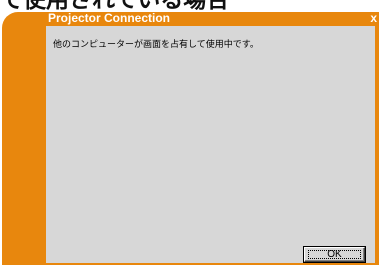 Image resolution: width=379 pixels, height=265 pixels. I want to click on dialog-message: 他のコンピューターが画面を占有して使用中です。, so click(156, 45).